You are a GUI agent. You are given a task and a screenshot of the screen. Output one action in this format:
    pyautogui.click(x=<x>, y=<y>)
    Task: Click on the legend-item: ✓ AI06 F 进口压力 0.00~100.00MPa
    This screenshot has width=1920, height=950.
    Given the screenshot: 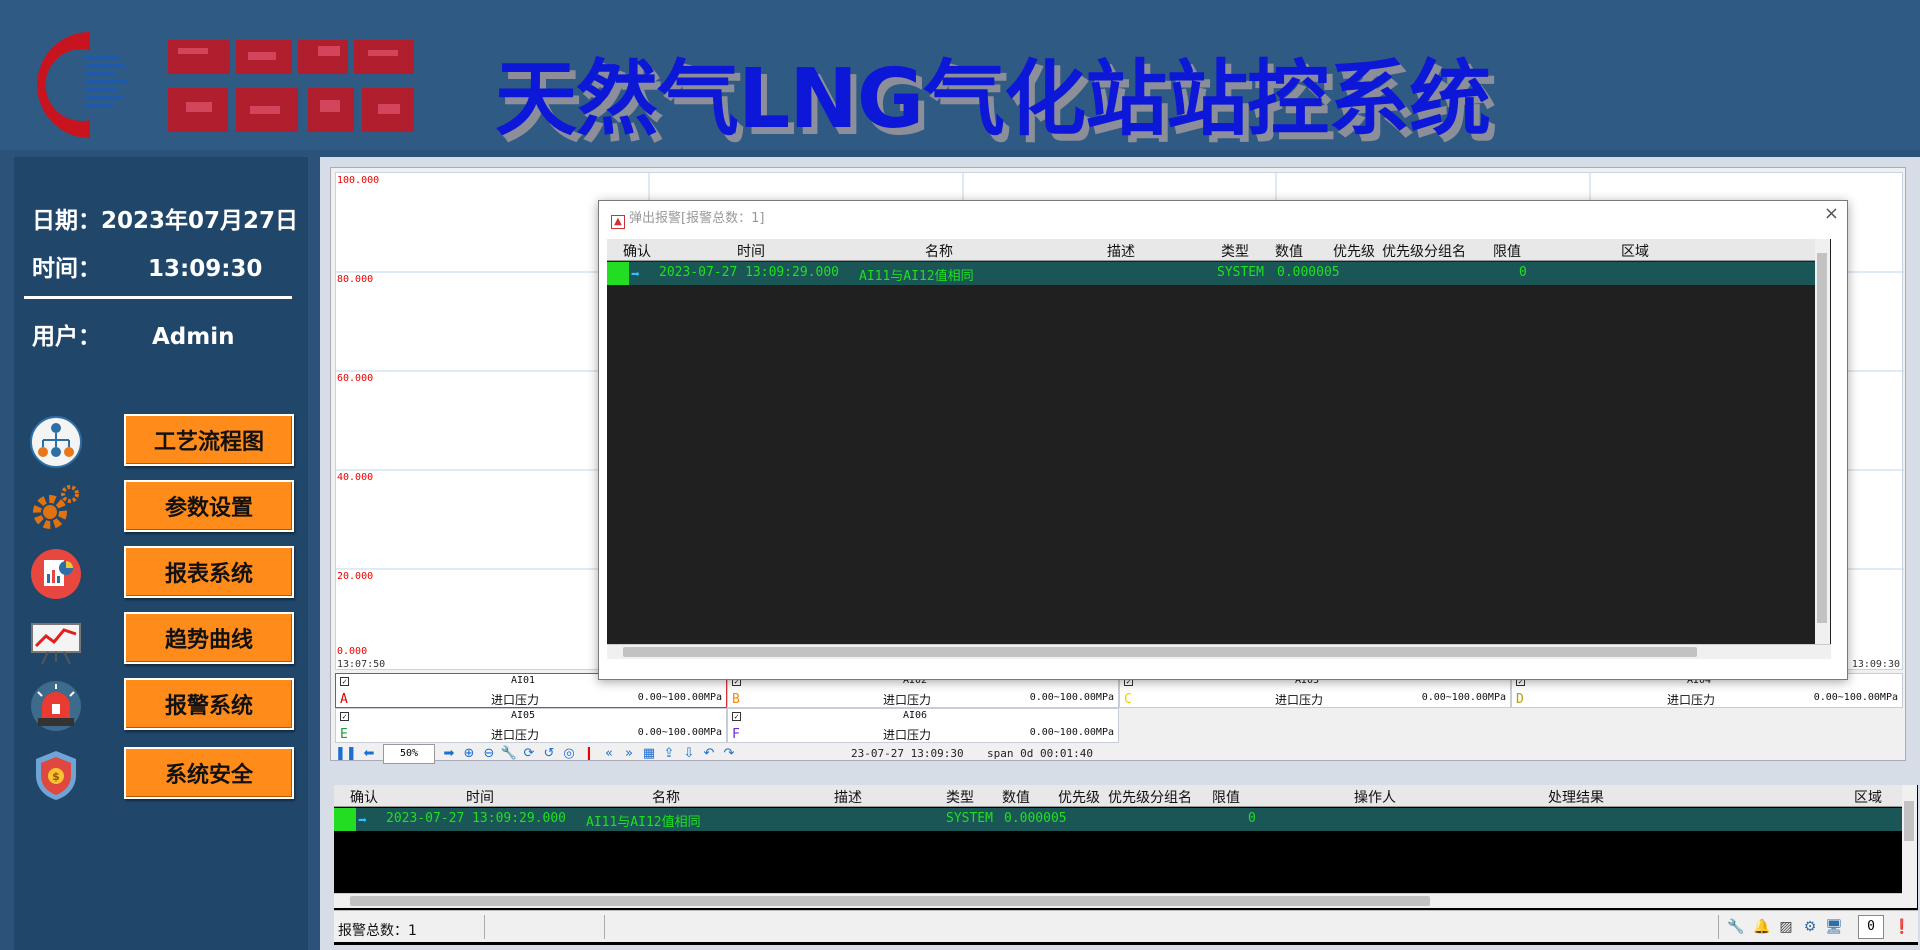 What is the action you would take?
    pyautogui.click(x=923, y=725)
    